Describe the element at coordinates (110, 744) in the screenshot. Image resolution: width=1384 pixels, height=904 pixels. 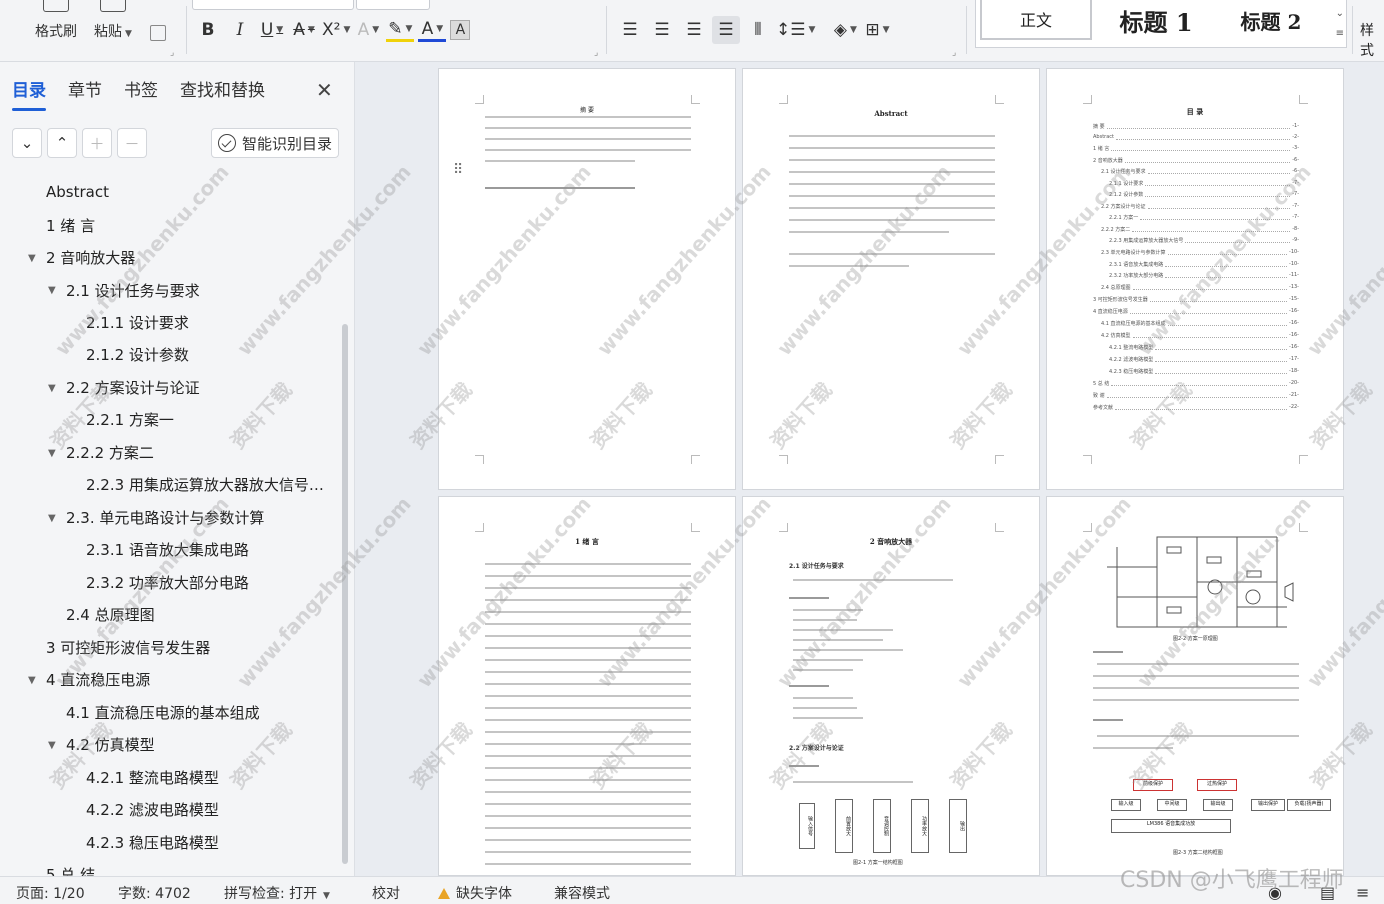
I see `toc-item: 4.2 仿真模型` at that location.